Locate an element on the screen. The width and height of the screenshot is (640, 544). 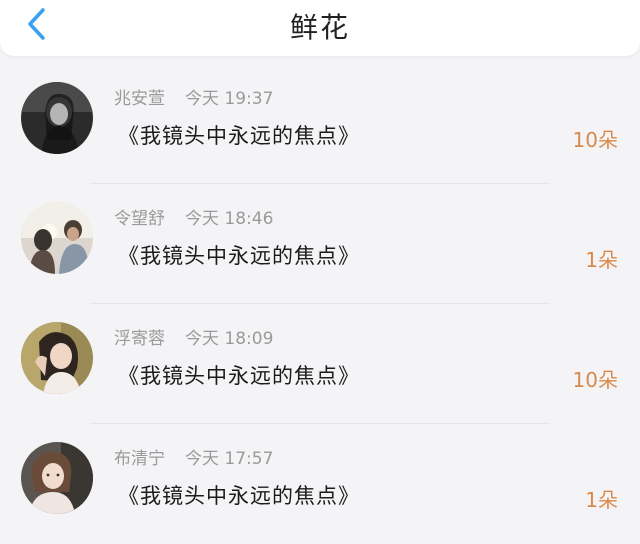
timestamp: 今天 18:09 is located at coordinates (229, 339).